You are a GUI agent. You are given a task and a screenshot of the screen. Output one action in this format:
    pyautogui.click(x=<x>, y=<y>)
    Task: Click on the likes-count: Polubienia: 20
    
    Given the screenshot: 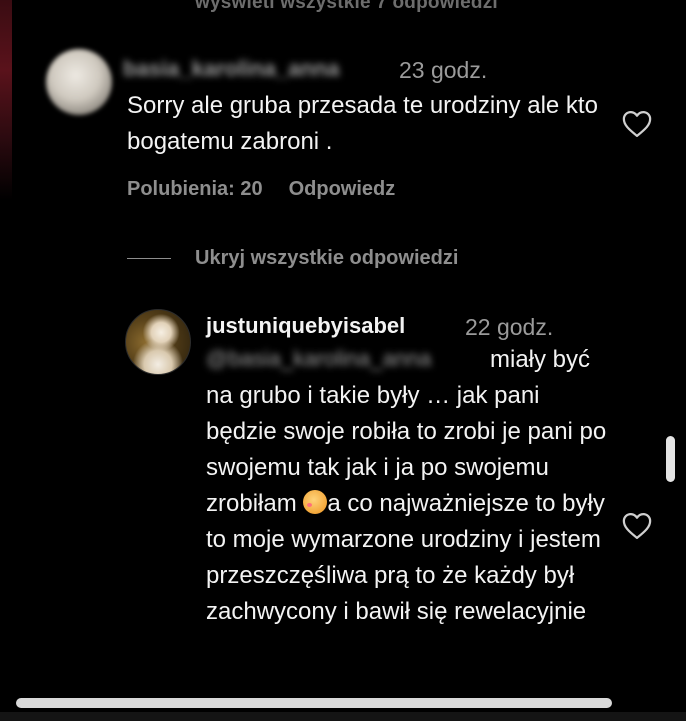 What is the action you would take?
    pyautogui.click(x=195, y=189)
    